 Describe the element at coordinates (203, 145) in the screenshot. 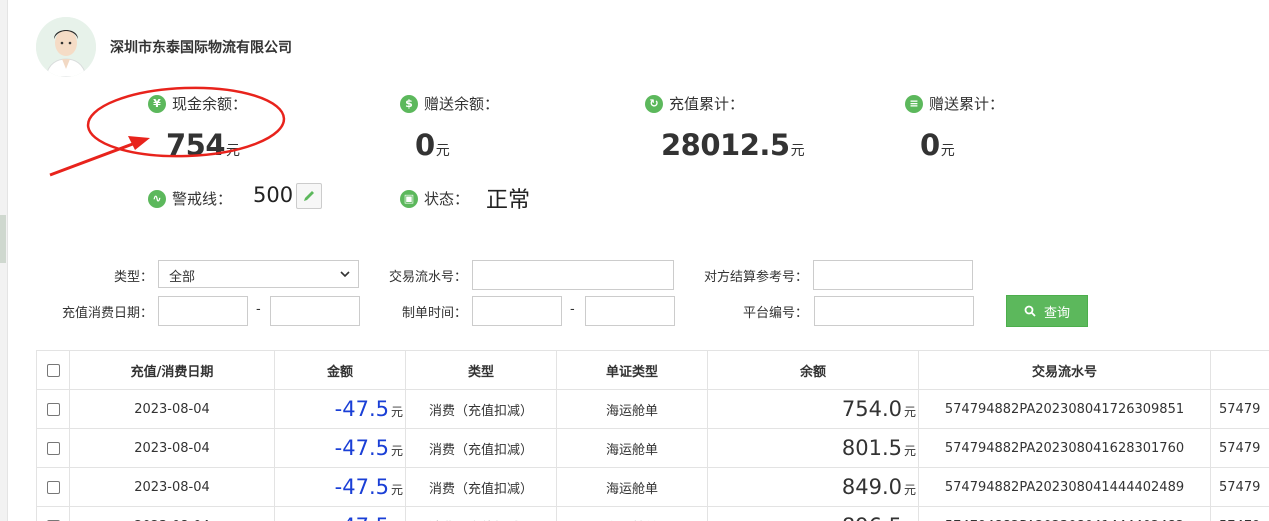

I see `cash-balance-value: 754元` at that location.